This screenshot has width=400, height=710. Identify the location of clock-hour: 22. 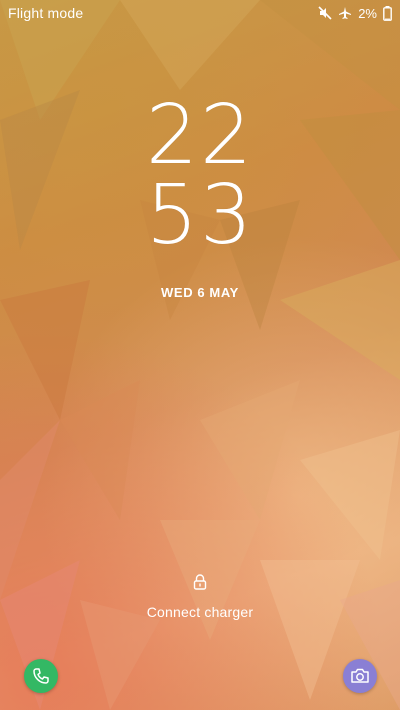
(200, 135).